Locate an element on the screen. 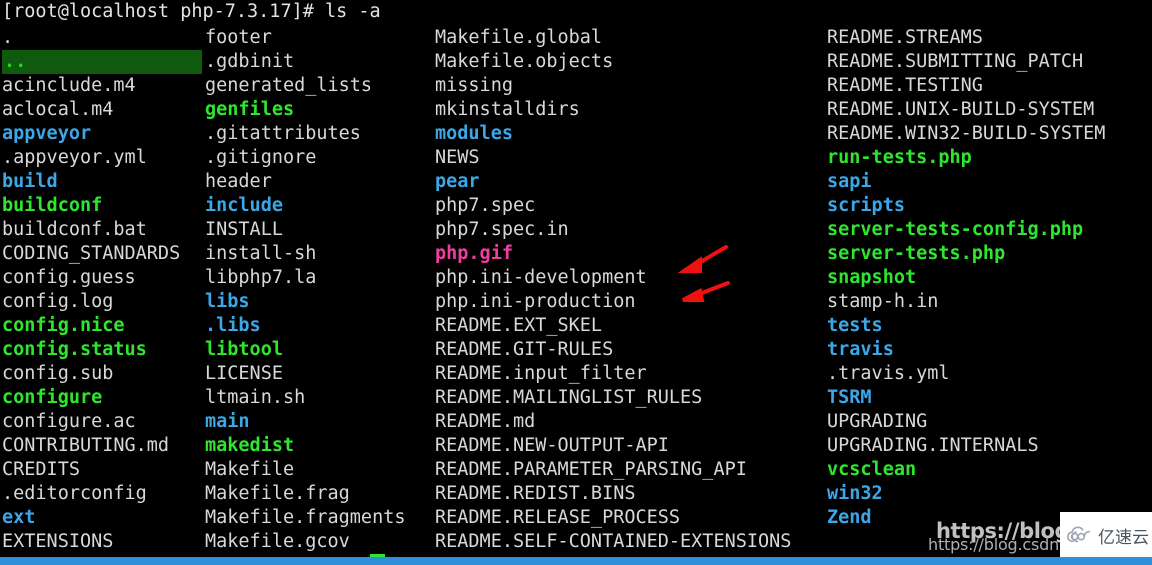 This screenshot has height=565, width=1152. file-entry: CODING_STANDARDS is located at coordinates (91, 253).